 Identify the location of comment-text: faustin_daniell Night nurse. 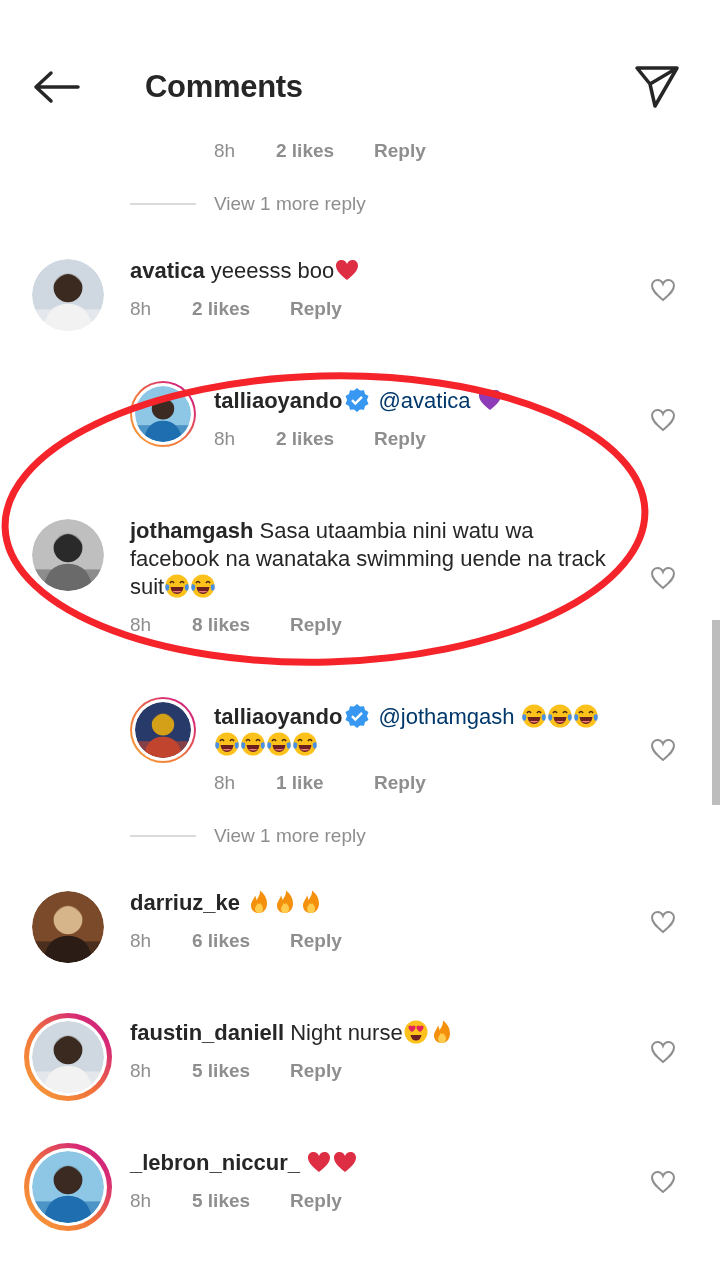
(292, 1032).